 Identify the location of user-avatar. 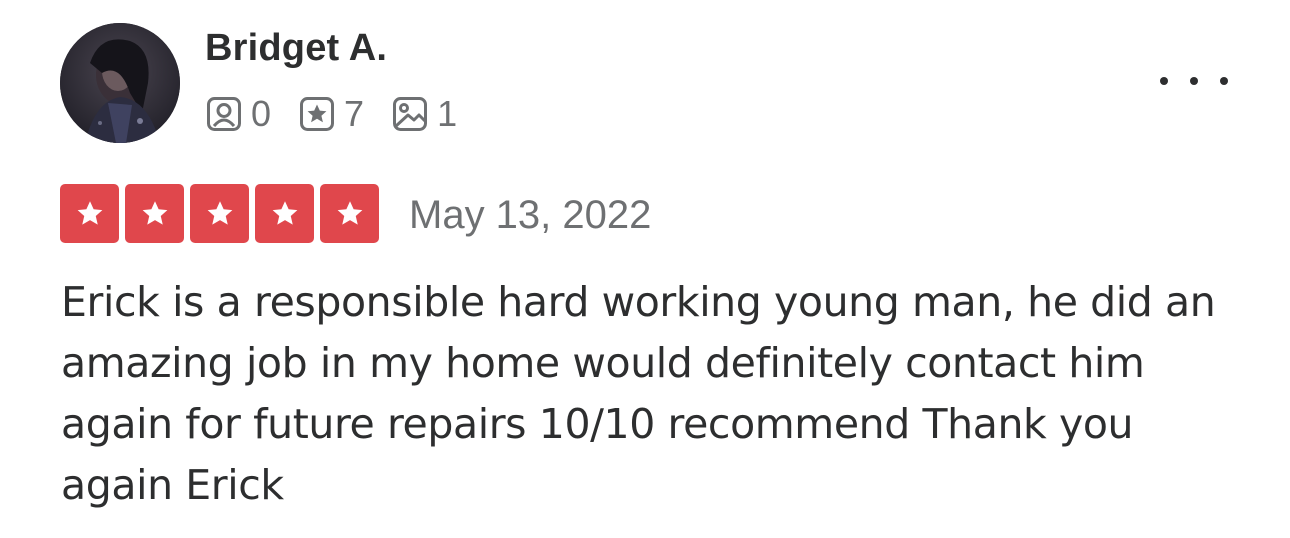
(120, 83).